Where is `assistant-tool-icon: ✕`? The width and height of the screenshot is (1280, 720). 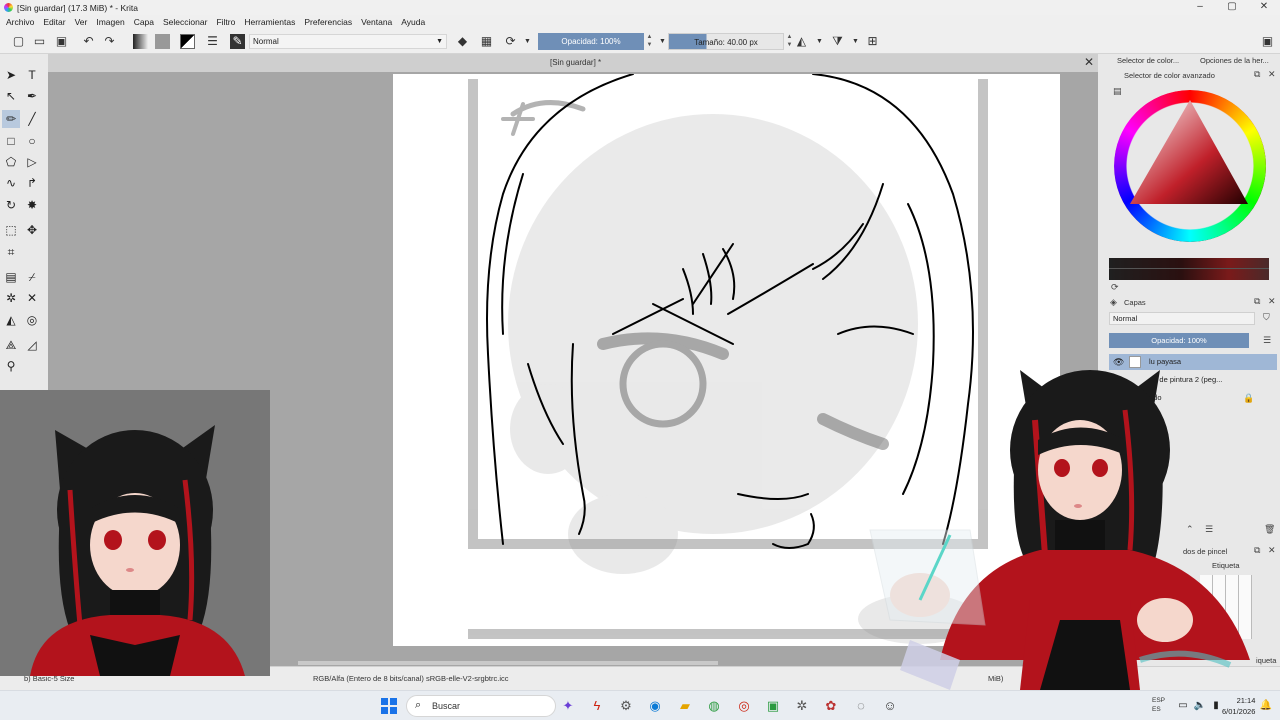
assistant-tool-icon: ✕ is located at coordinates (32, 298).